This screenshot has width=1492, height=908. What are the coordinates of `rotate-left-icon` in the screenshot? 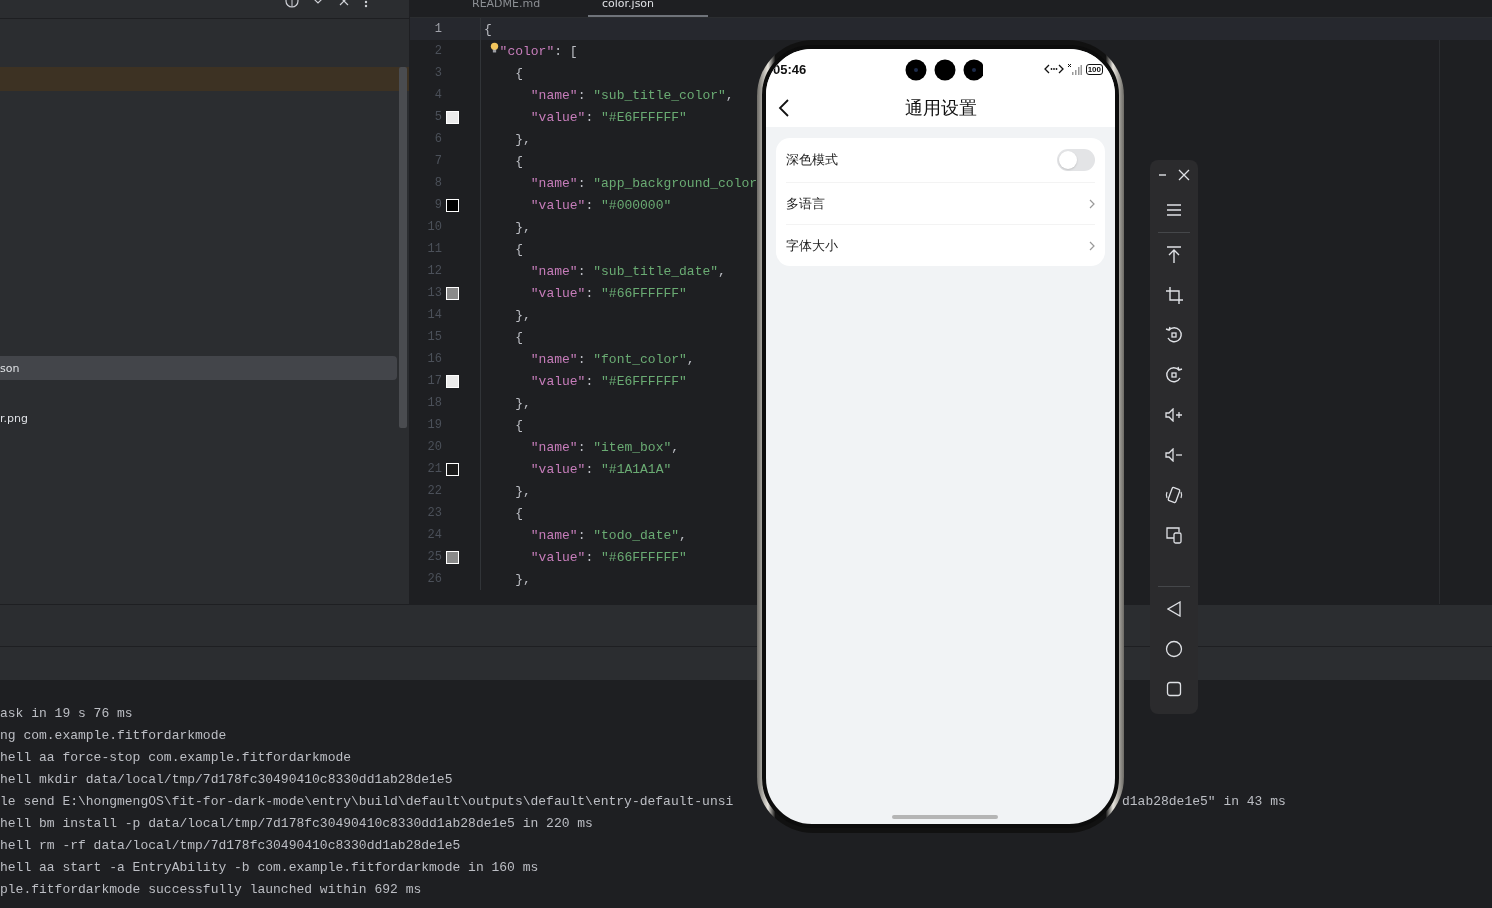 It's located at (1174, 335).